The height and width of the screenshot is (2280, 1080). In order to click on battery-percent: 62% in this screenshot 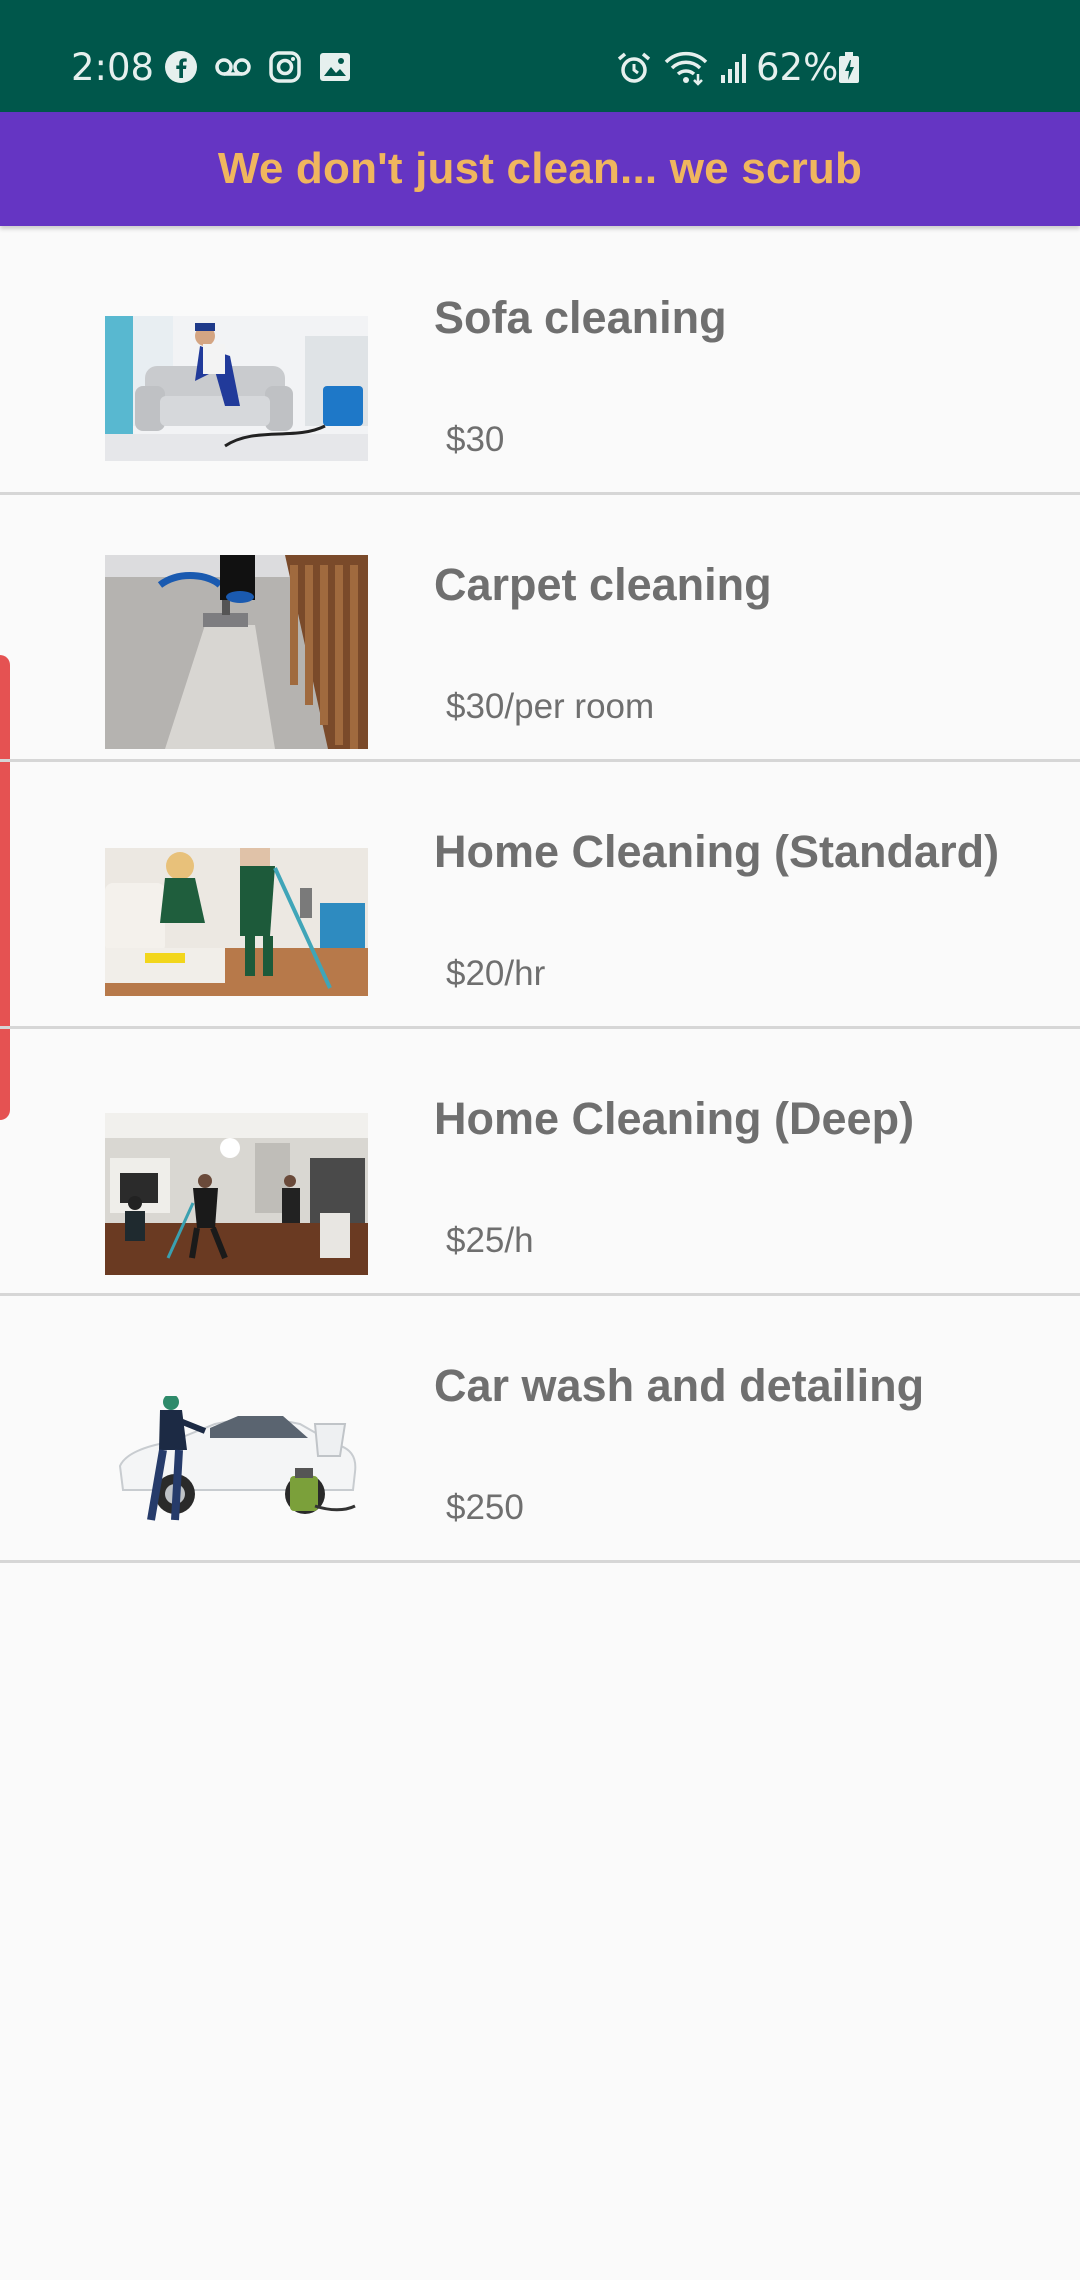, I will do `click(797, 67)`.